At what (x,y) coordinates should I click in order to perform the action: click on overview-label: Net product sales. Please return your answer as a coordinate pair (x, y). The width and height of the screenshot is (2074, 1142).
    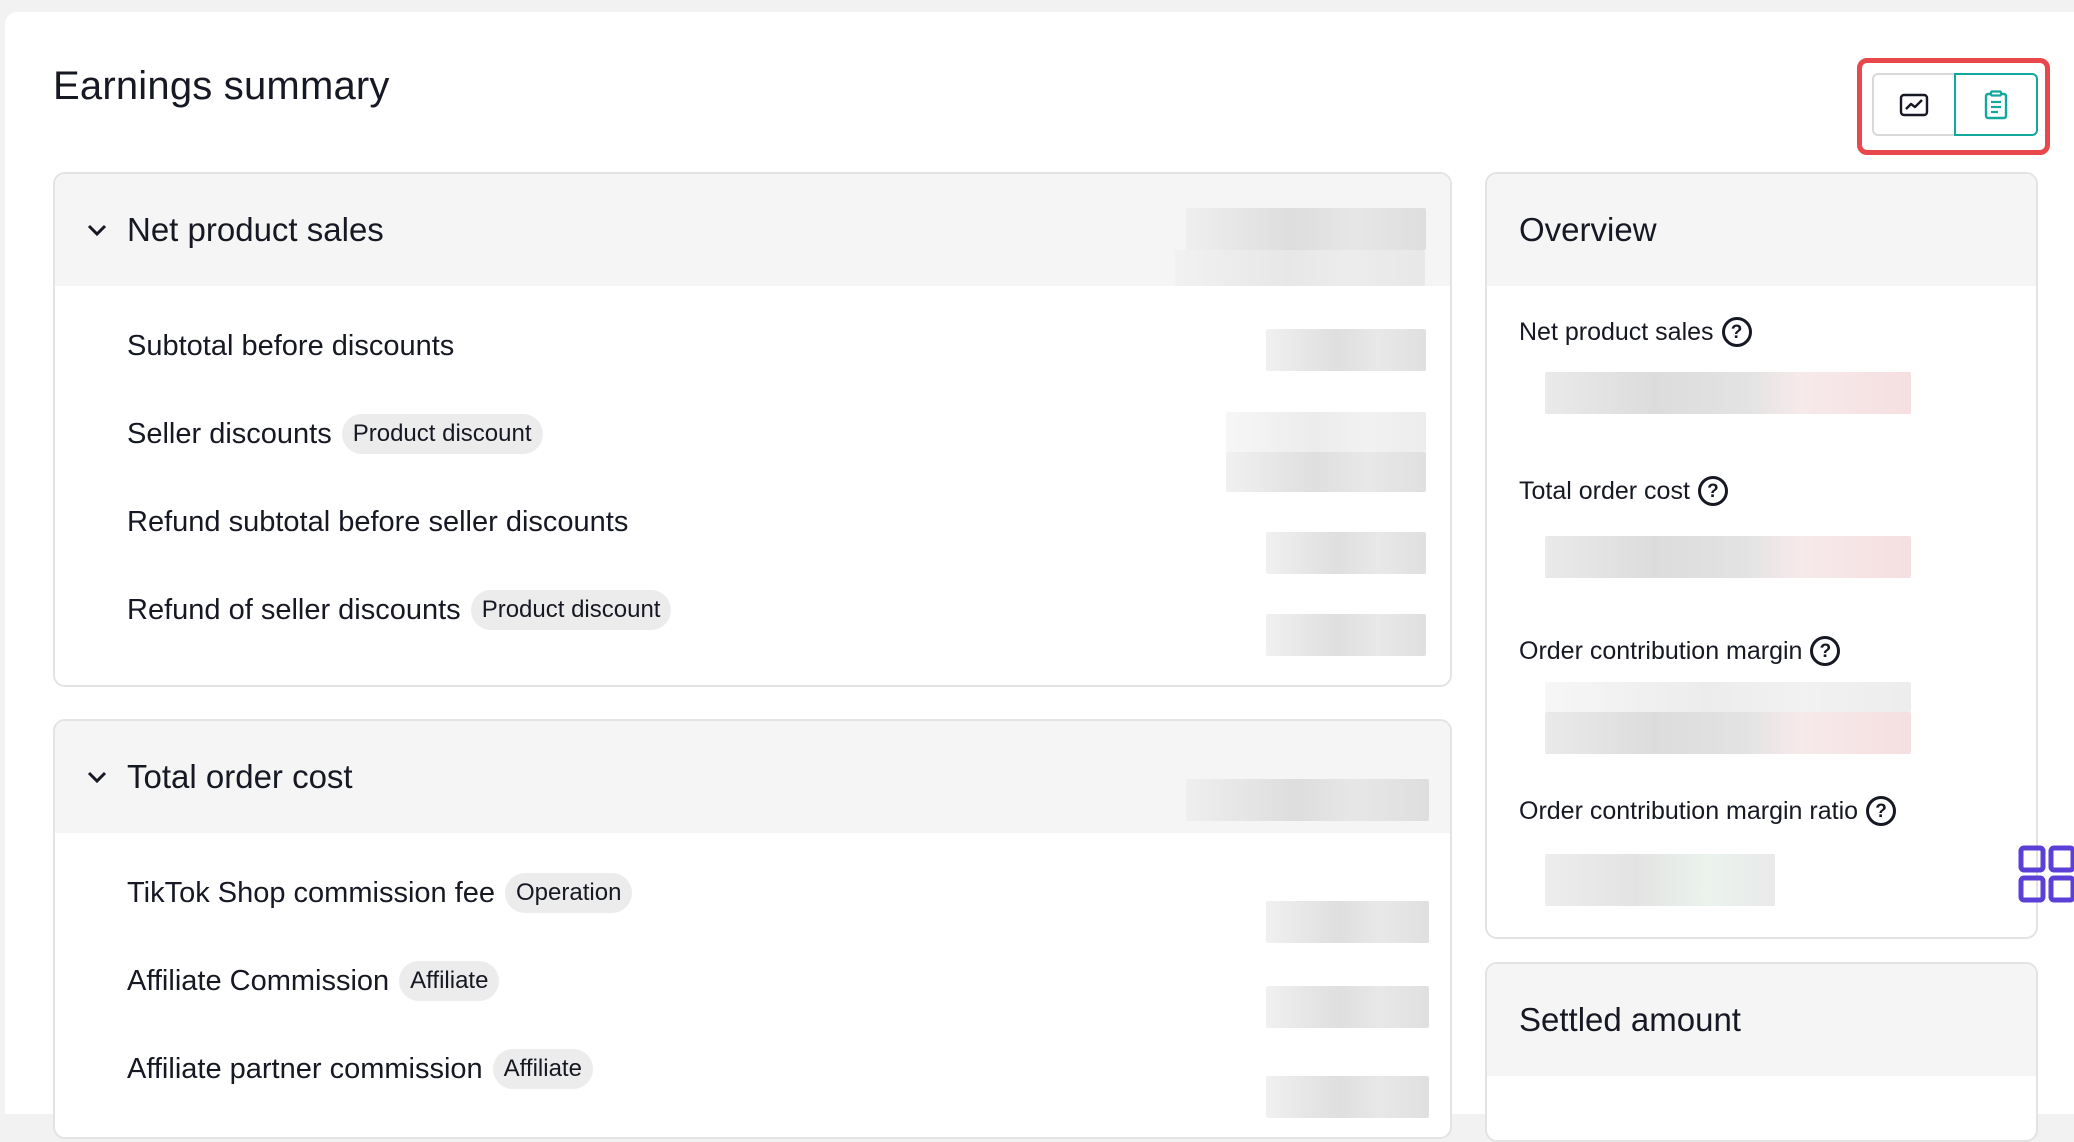
    Looking at the image, I should click on (1616, 331).